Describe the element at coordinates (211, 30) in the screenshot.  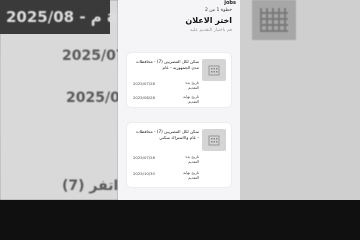
I see `page-subtitle: قم باختيار التقديم عليه` at that location.